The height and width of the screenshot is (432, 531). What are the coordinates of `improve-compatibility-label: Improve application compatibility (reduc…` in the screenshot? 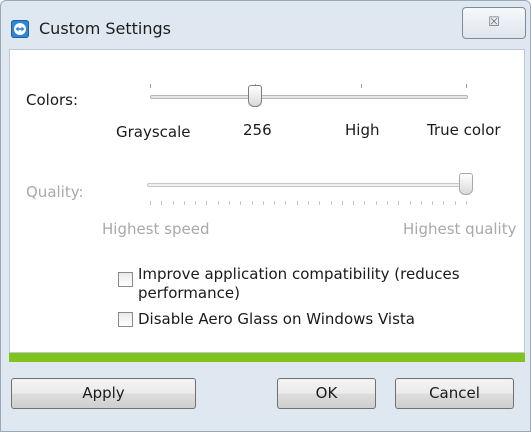 It's located at (299, 284).